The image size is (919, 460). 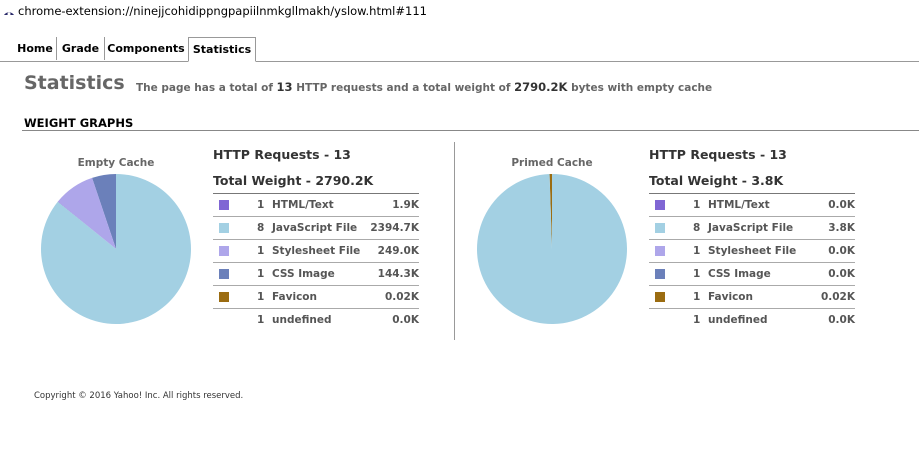 I want to click on table-row: 1 CSS Image 0.0K, so click(x=752, y=274).